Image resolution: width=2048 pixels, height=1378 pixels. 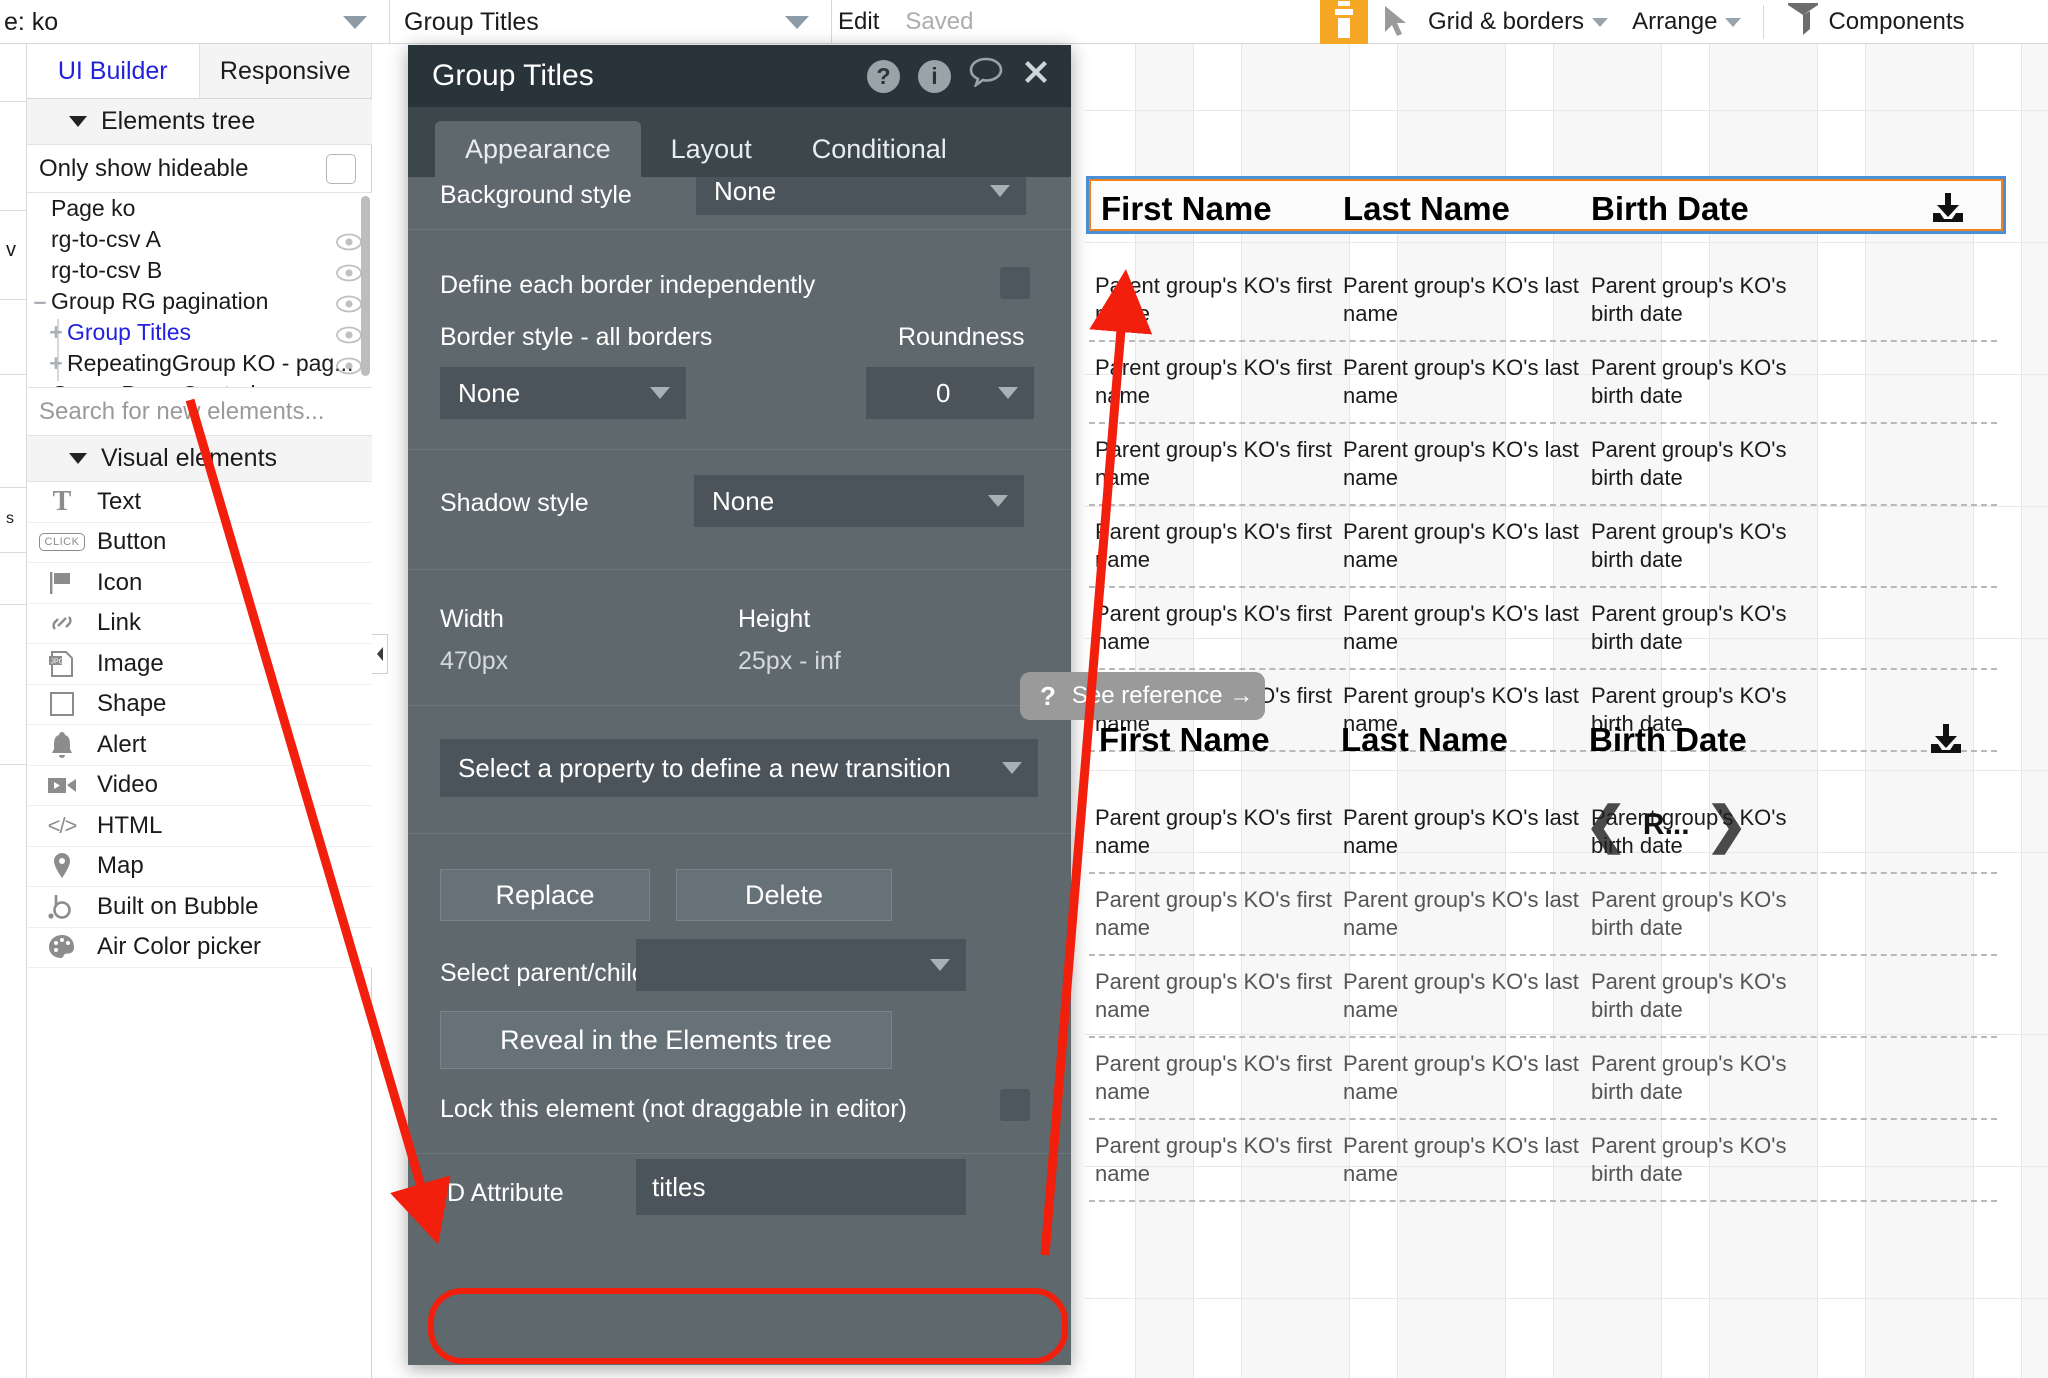 I want to click on page-name-selector: e: ko, so click(x=195, y=22).